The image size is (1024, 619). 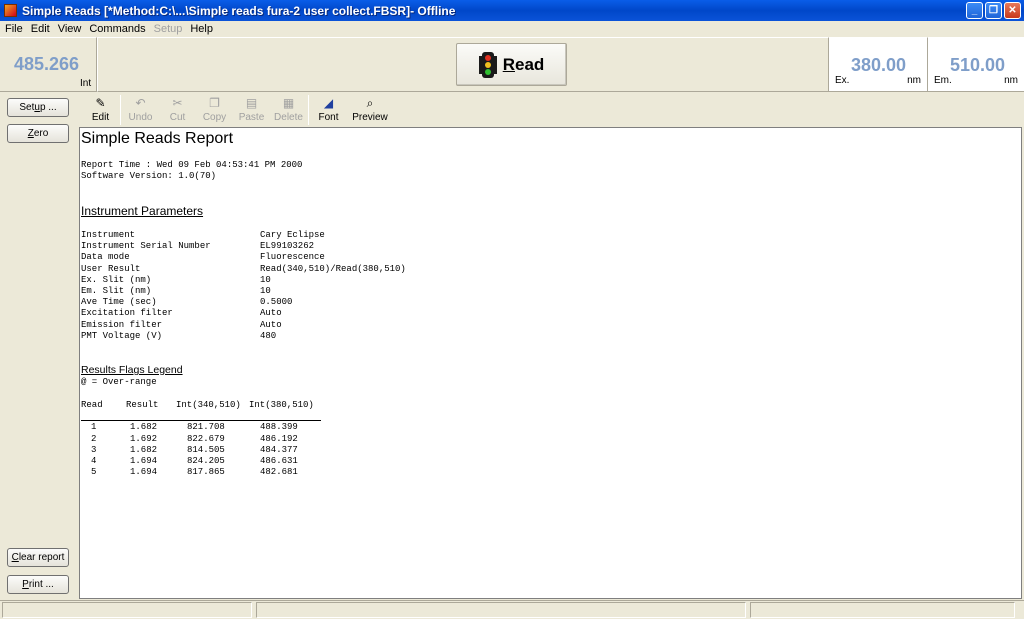 I want to click on column-header: Int(380,510), so click(x=281, y=405).